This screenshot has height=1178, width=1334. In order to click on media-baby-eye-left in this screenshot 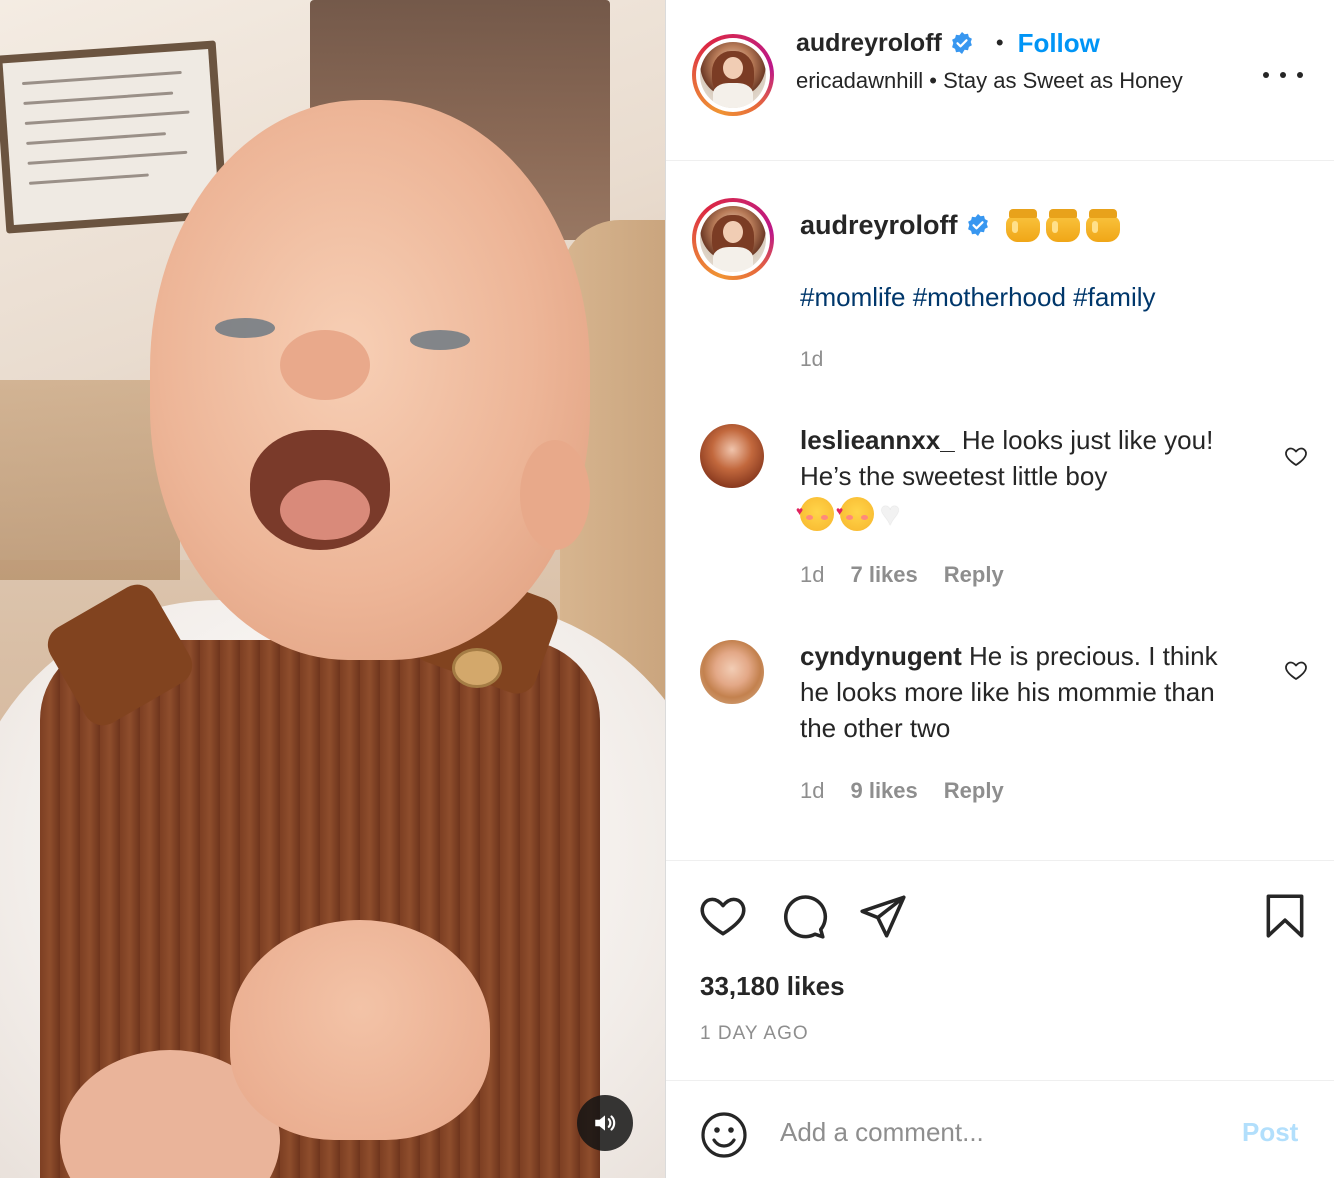, I will do `click(245, 328)`.